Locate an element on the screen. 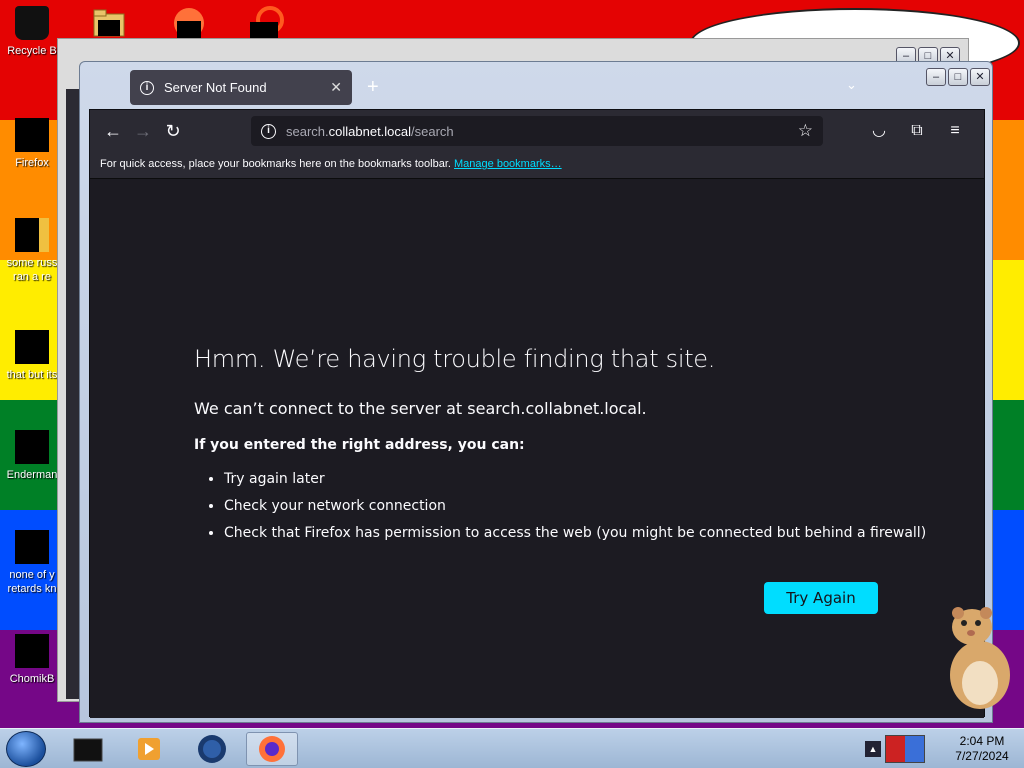  info-icon: i is located at coordinates (147, 87).